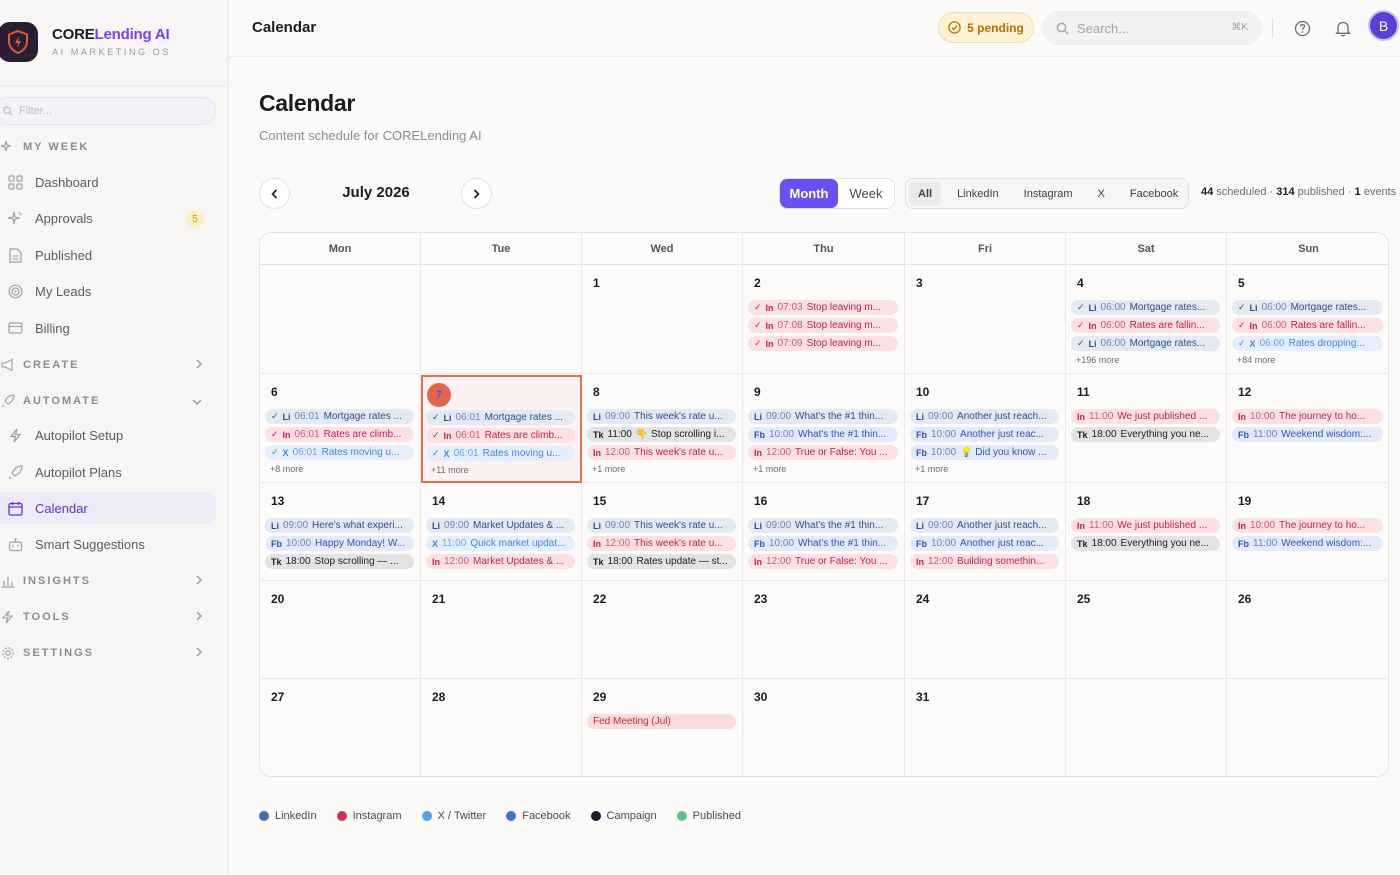  Describe the element at coordinates (108, 508) in the screenshot. I see `sidebar-item-calendar: Calendar` at that location.